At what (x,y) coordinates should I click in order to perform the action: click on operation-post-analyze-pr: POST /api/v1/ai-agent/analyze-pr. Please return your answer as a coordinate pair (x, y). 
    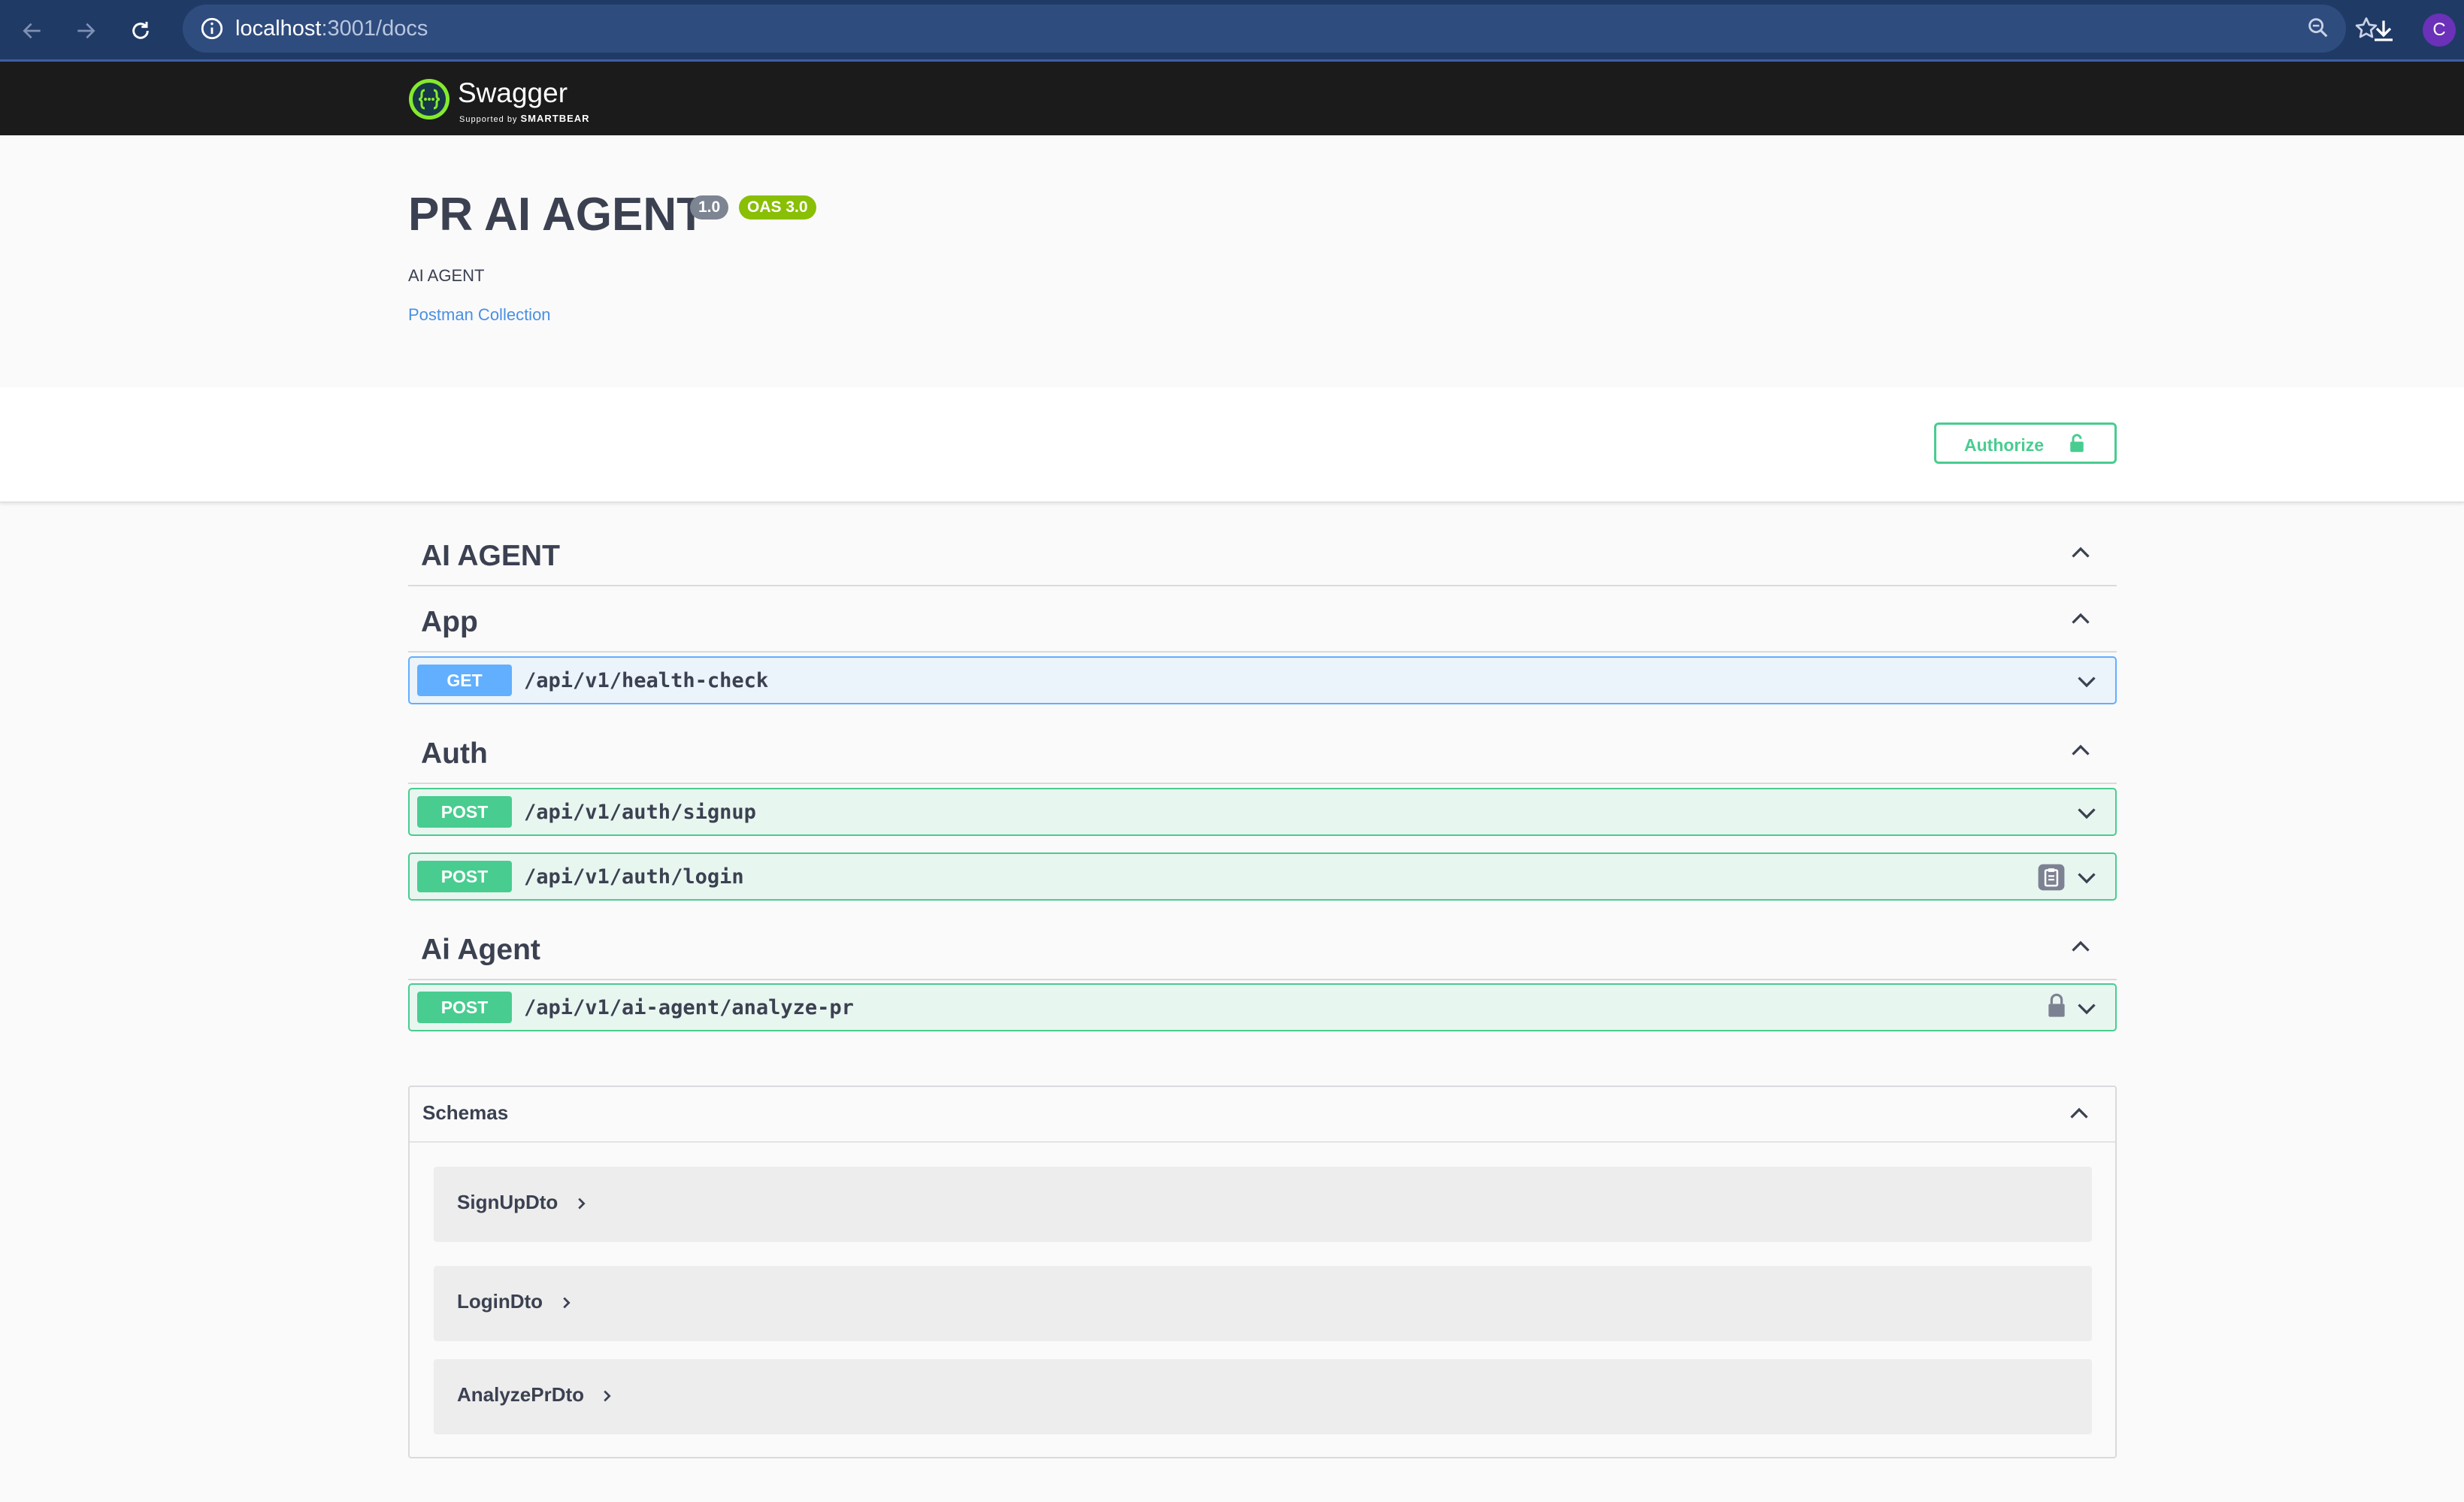
    Looking at the image, I should click on (1262, 1007).